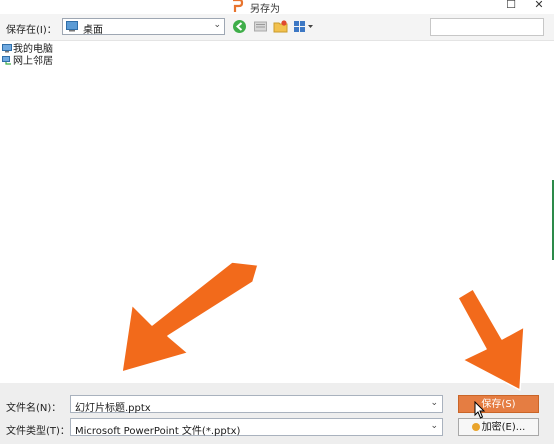 Image resolution: width=554 pixels, height=444 pixels. What do you see at coordinates (539, 6) in the screenshot?
I see `close-button: ✕` at bounding box center [539, 6].